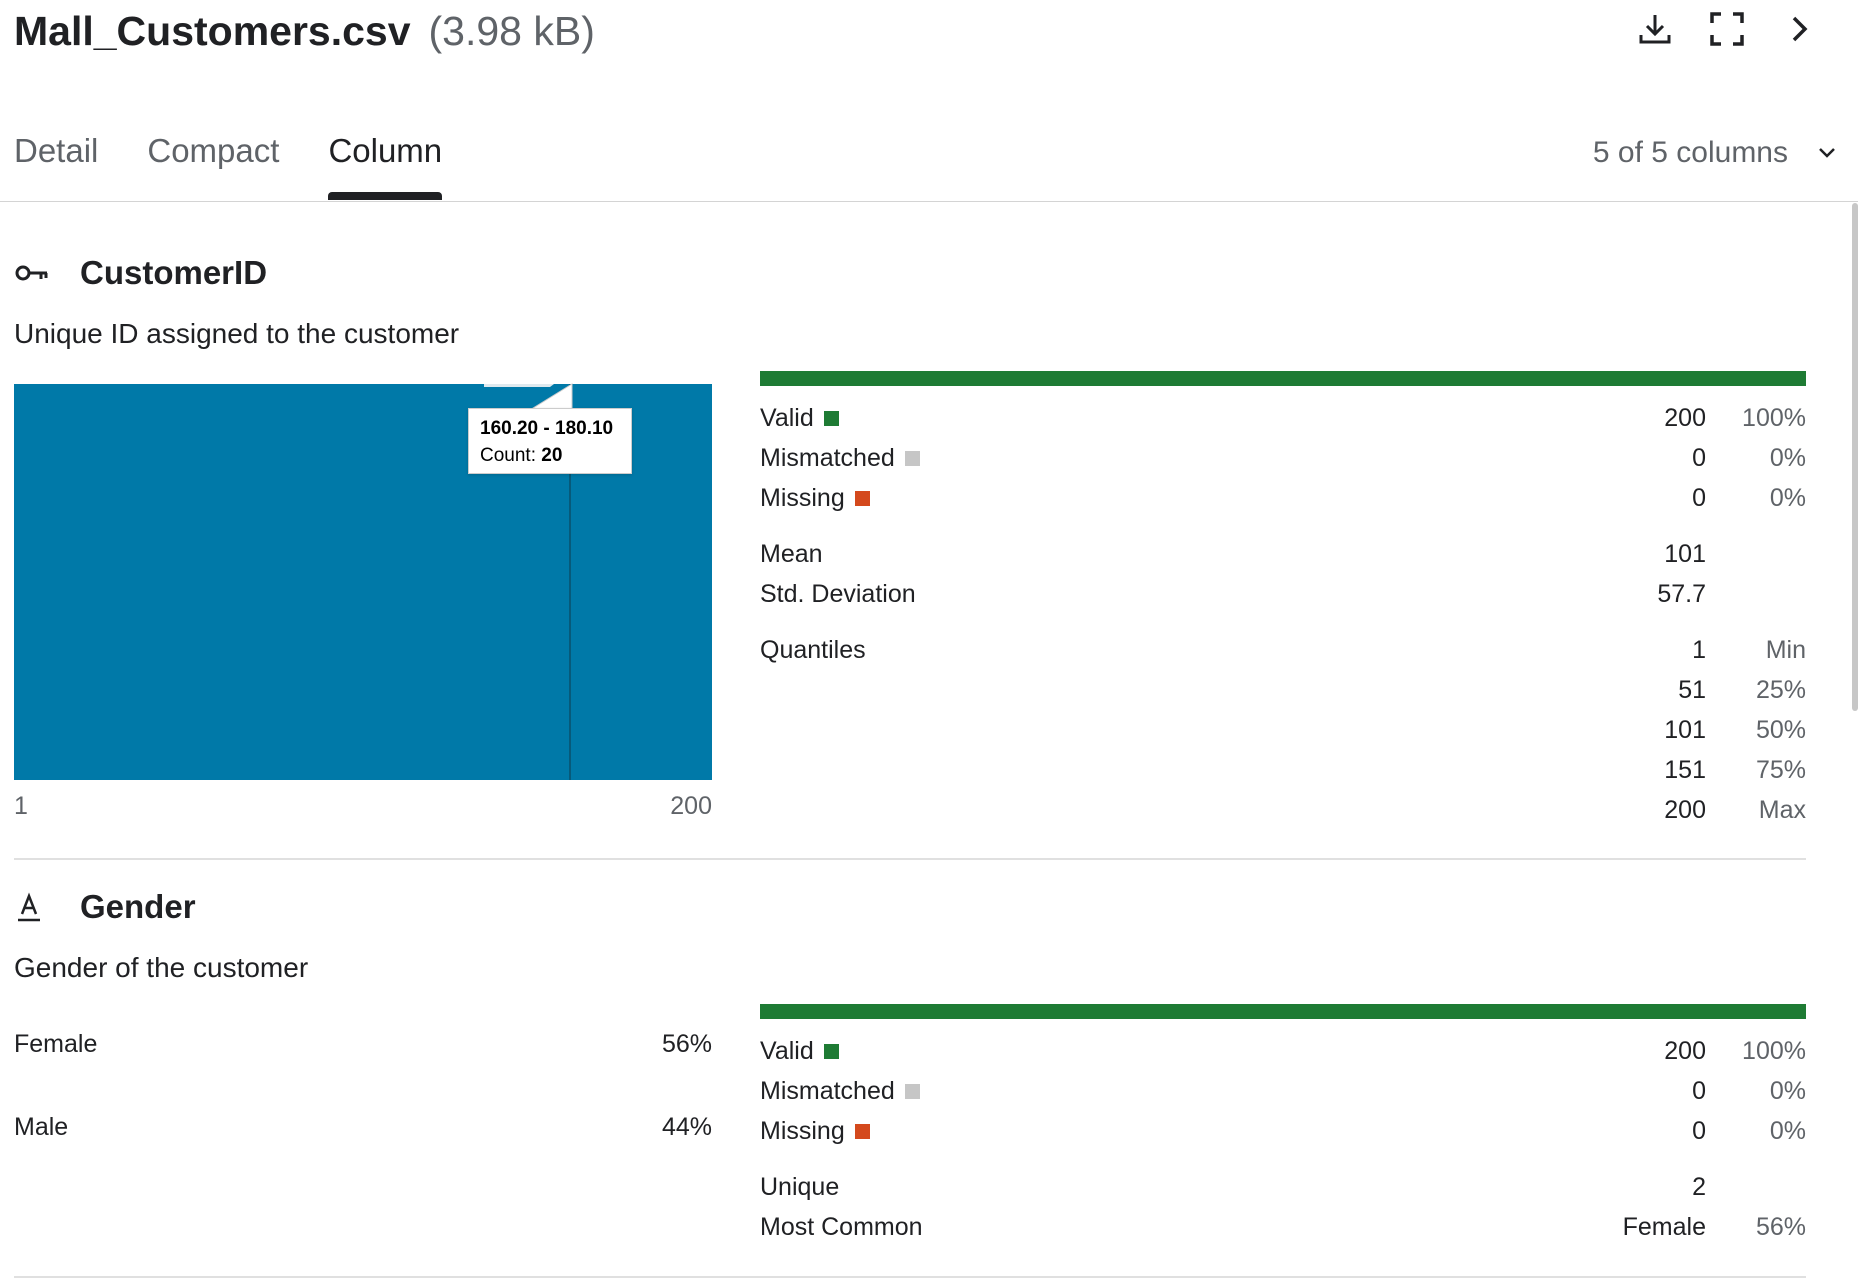 This screenshot has width=1858, height=1287. Describe the element at coordinates (691, 806) in the screenshot. I see `histogram-x-max: 200` at that location.